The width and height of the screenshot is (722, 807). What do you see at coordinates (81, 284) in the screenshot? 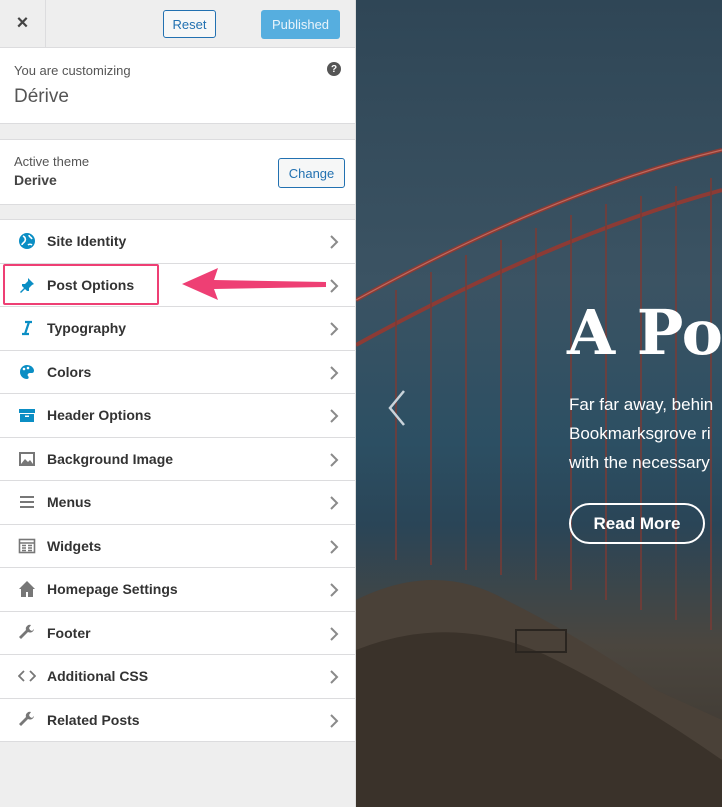
I see `post-options-highlight-box` at bounding box center [81, 284].